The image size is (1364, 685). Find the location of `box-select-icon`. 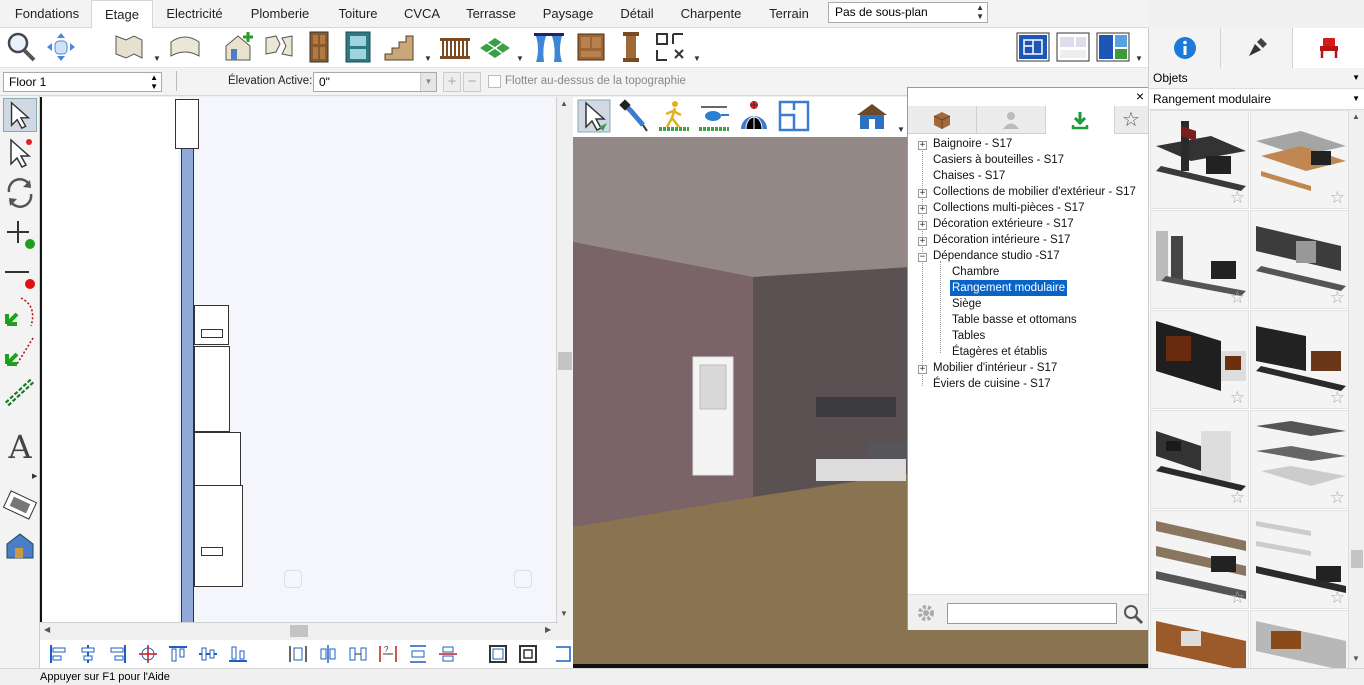

box-select-icon is located at coordinates (498, 654).